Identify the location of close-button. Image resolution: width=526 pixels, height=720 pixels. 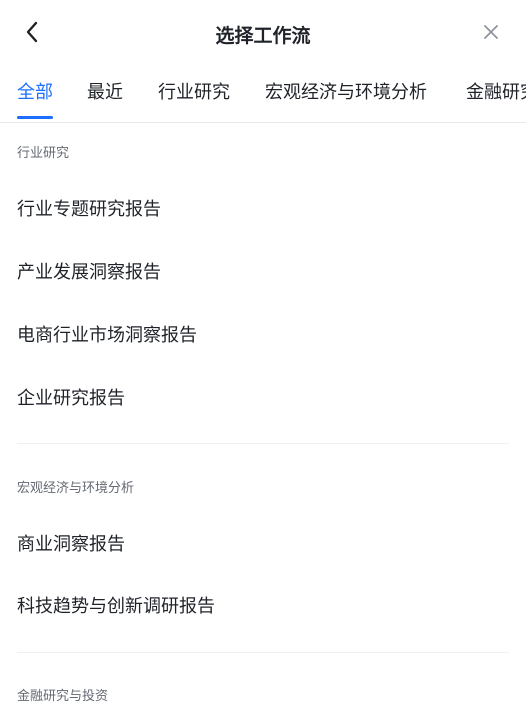
(491, 32).